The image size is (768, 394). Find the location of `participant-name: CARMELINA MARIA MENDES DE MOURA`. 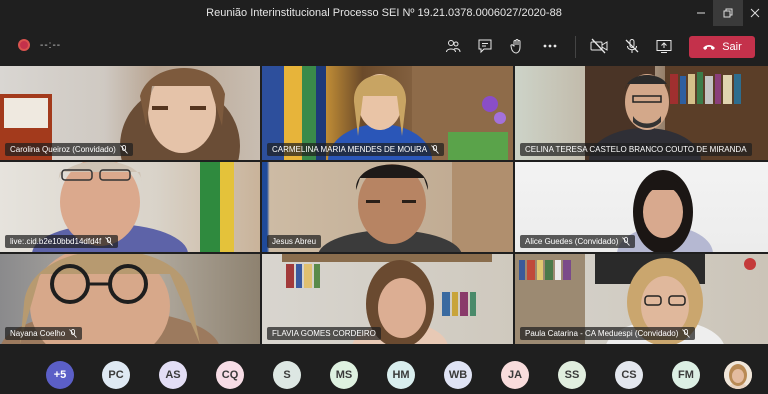

participant-name: CARMELINA MARIA MENDES DE MOURA is located at coordinates (350, 149).